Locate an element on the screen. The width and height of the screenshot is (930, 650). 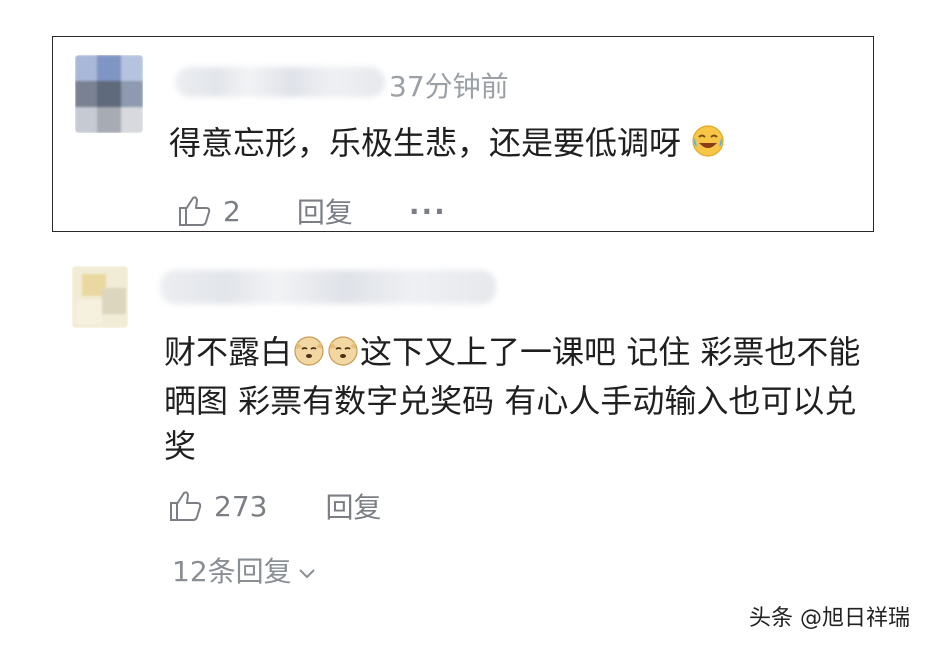
more-dots-icon: ··· is located at coordinates (428, 211).